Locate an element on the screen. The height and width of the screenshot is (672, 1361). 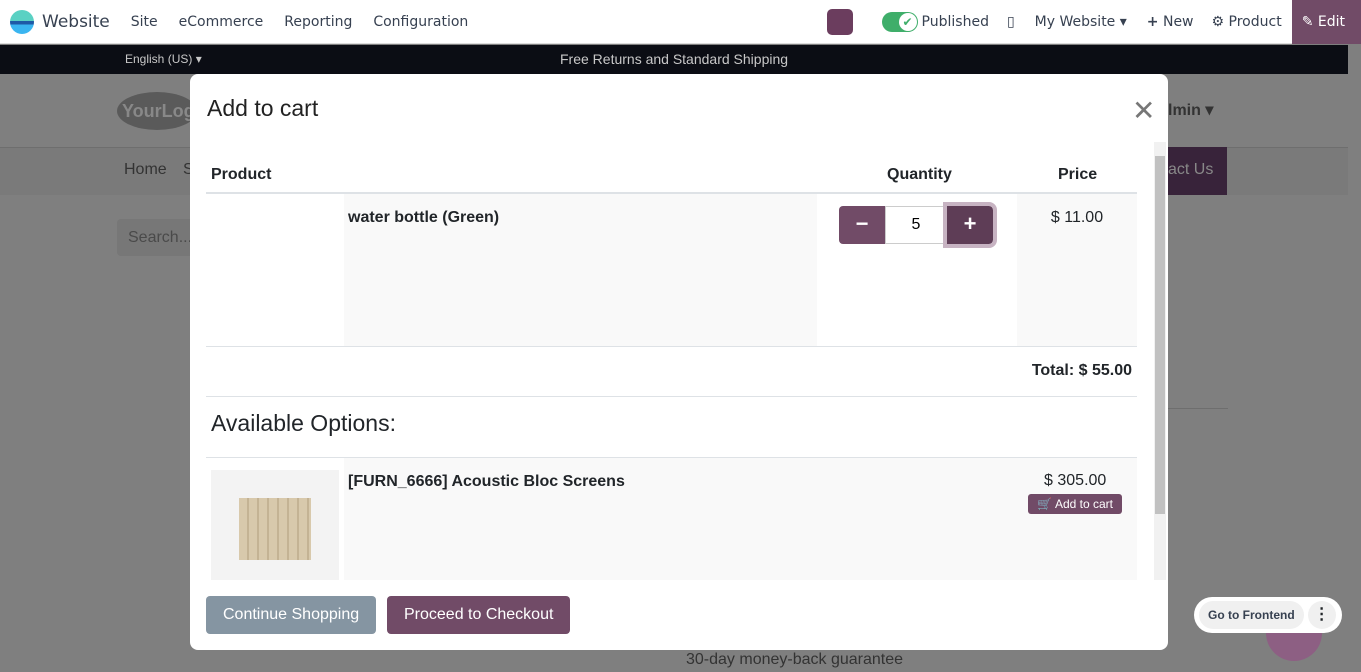
continue-shopping-button: Continue Shopping is located at coordinates (291, 615).